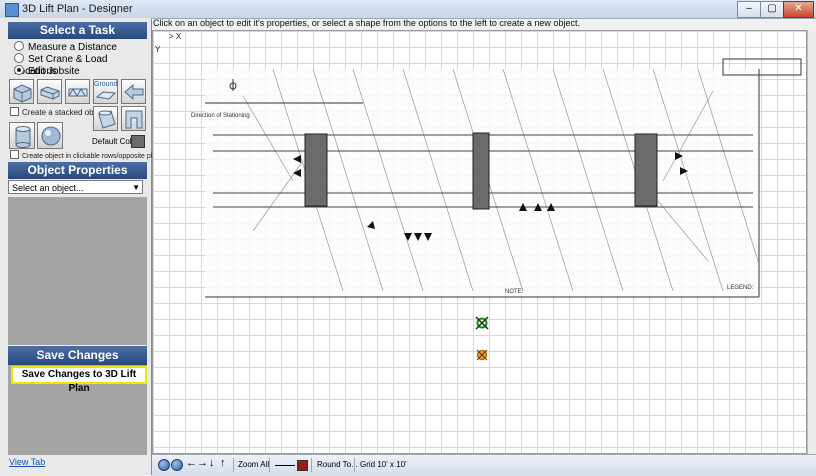 This screenshot has height=476, width=816. I want to click on notes-label: NOTE:, so click(514, 292).